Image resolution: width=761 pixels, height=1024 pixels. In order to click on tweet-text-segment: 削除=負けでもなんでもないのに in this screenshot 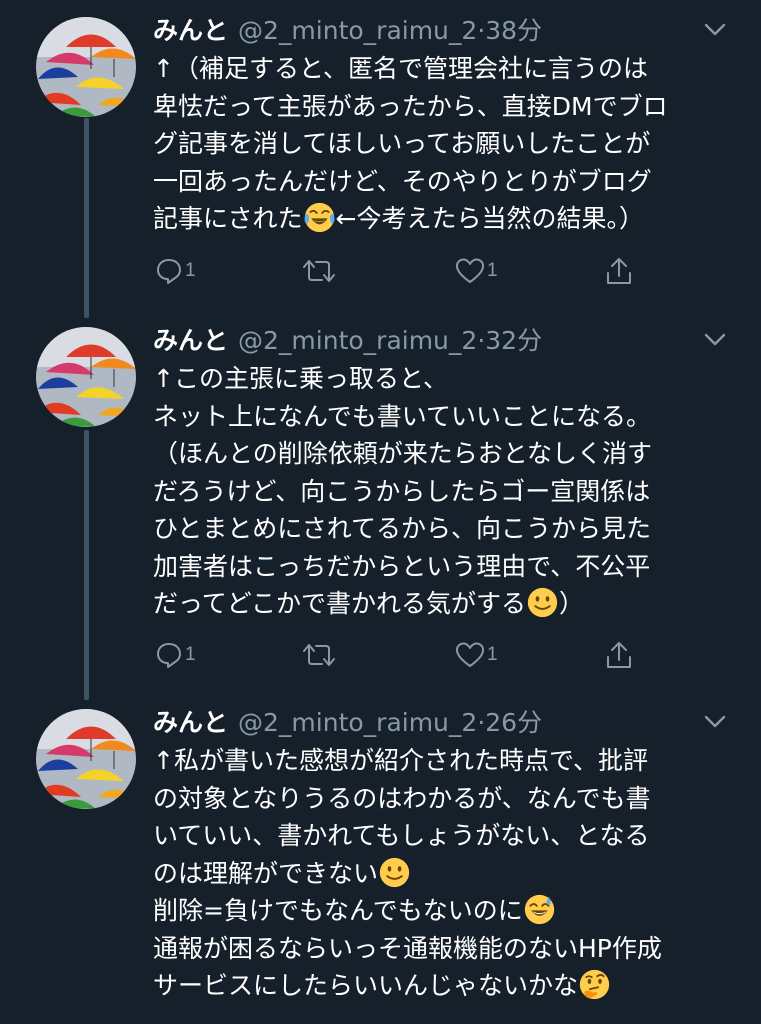, I will do `click(338, 910)`.